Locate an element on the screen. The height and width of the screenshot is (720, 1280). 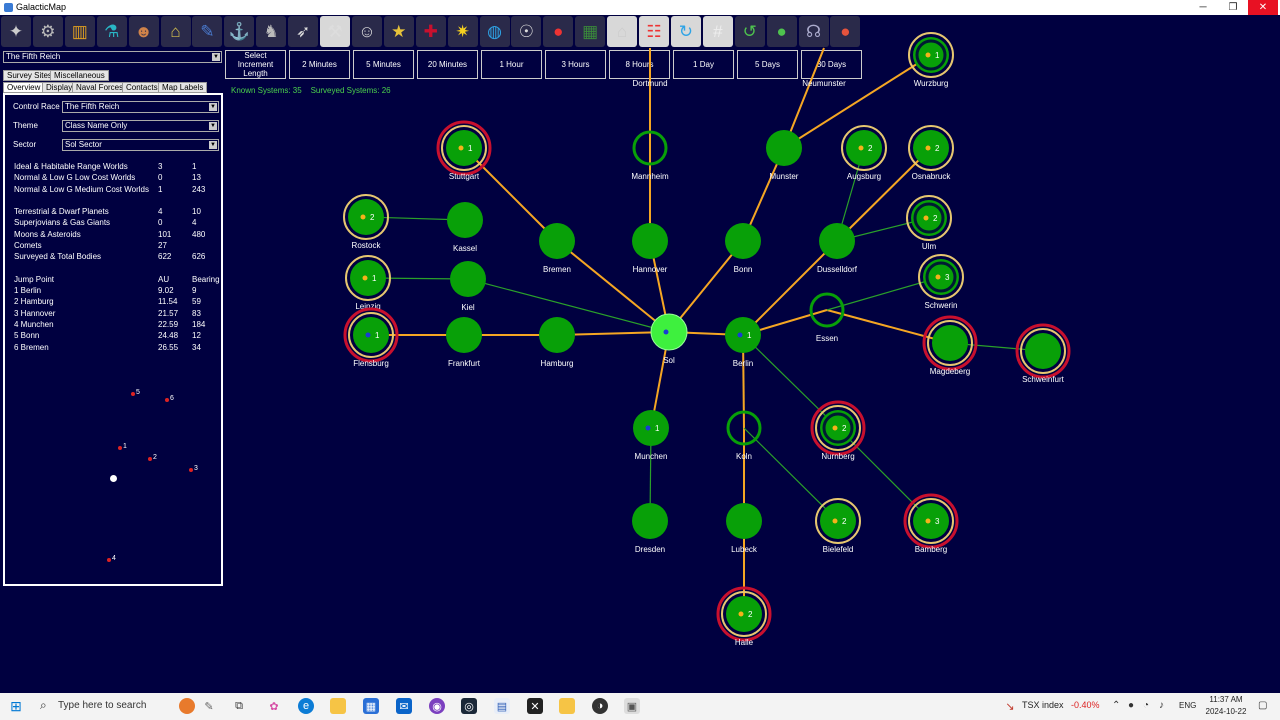
system-label: Bremen is located at coordinates (557, 269).